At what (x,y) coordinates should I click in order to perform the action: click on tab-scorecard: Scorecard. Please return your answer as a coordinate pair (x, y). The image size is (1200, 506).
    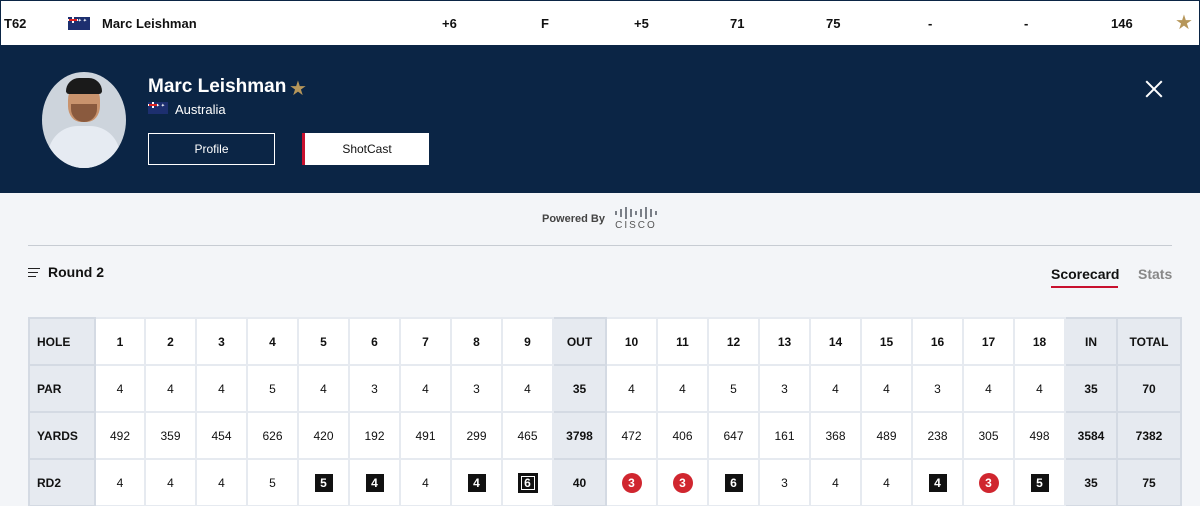
    Looking at the image, I should click on (1085, 277).